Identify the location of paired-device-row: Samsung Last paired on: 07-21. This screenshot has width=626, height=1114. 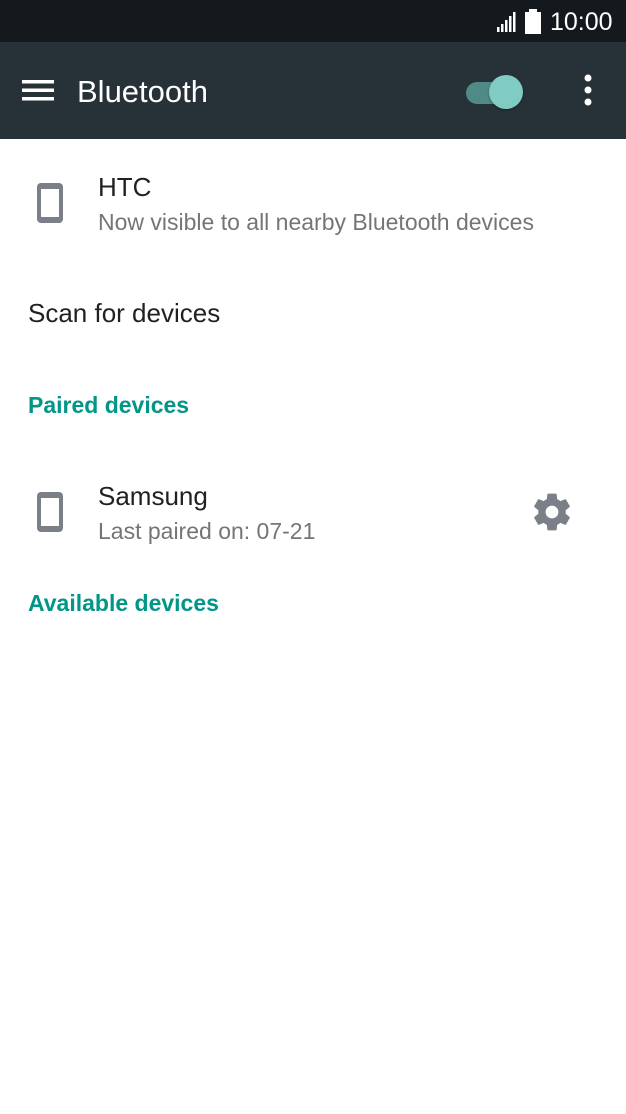
(313, 514).